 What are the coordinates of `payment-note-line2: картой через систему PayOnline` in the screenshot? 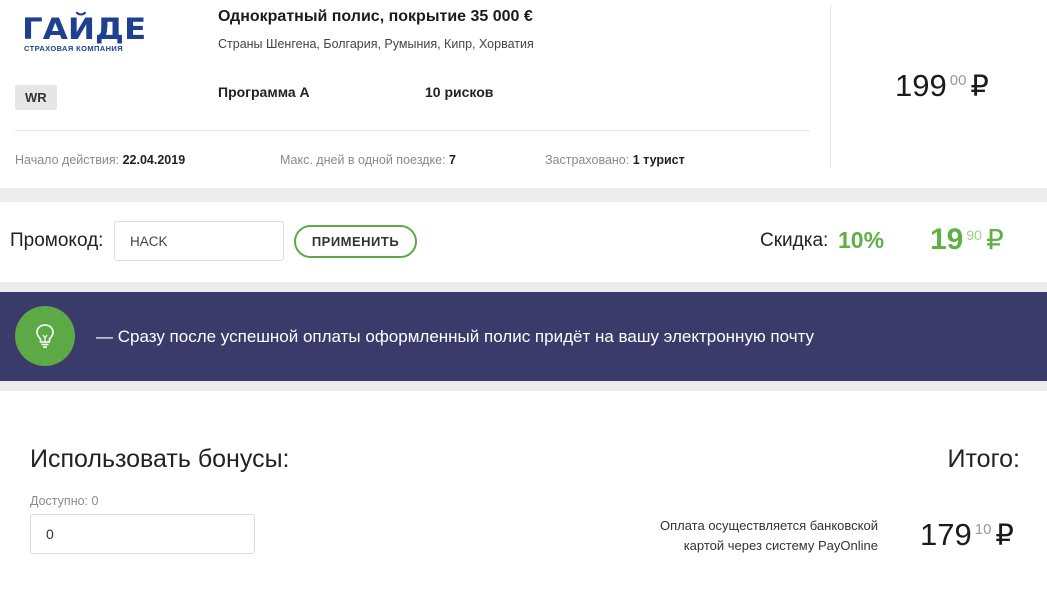 It's located at (780, 545).